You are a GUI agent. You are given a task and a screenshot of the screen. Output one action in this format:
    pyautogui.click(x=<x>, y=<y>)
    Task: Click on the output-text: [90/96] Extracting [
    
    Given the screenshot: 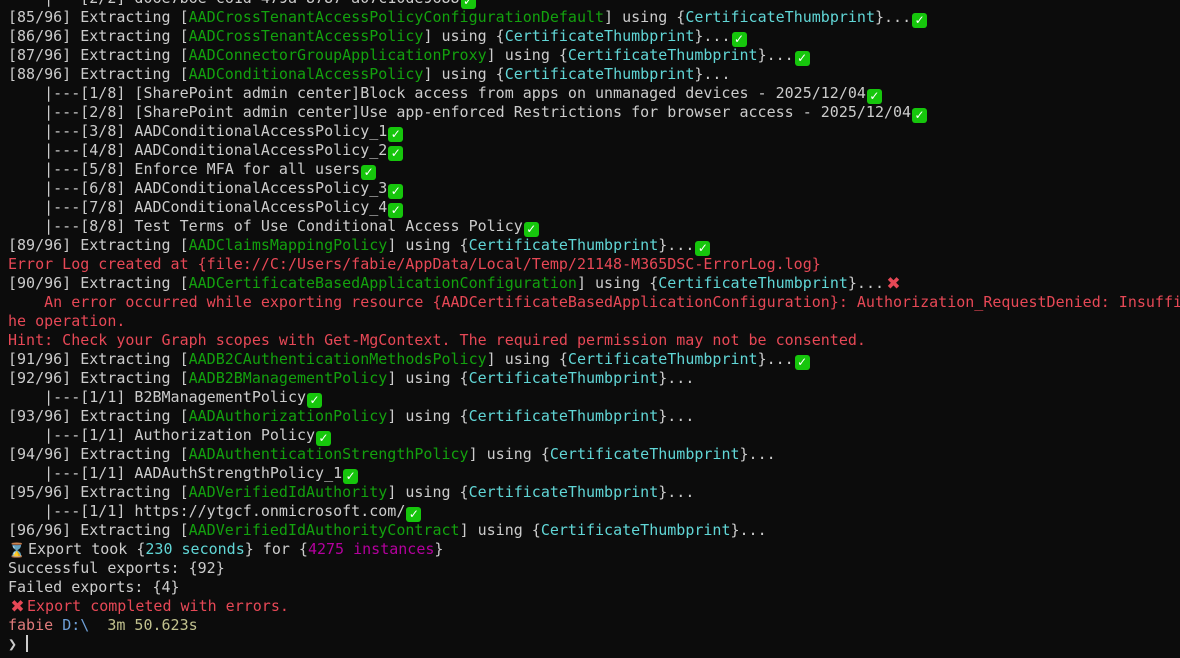 What is the action you would take?
    pyautogui.click(x=98, y=283)
    